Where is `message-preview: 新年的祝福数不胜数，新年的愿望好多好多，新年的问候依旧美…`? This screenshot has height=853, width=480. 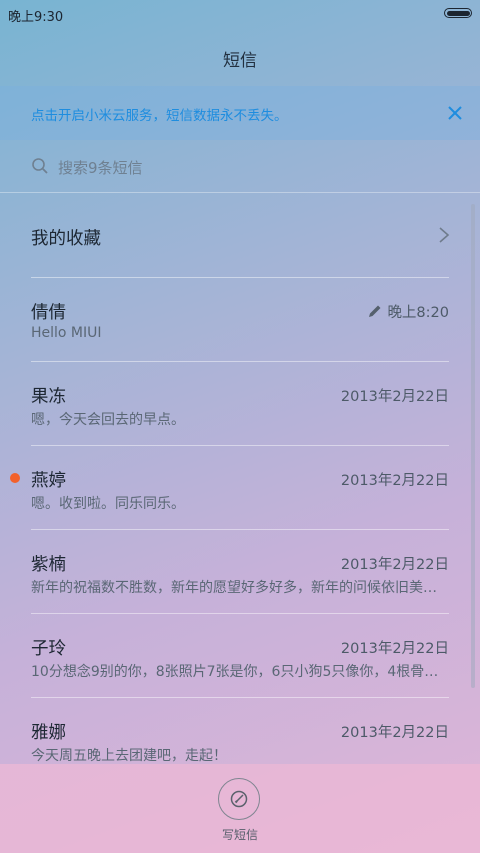
message-preview: 新年的祝福数不胜数，新年的愿望好多好多，新年的问候依旧美… is located at coordinates (234, 588).